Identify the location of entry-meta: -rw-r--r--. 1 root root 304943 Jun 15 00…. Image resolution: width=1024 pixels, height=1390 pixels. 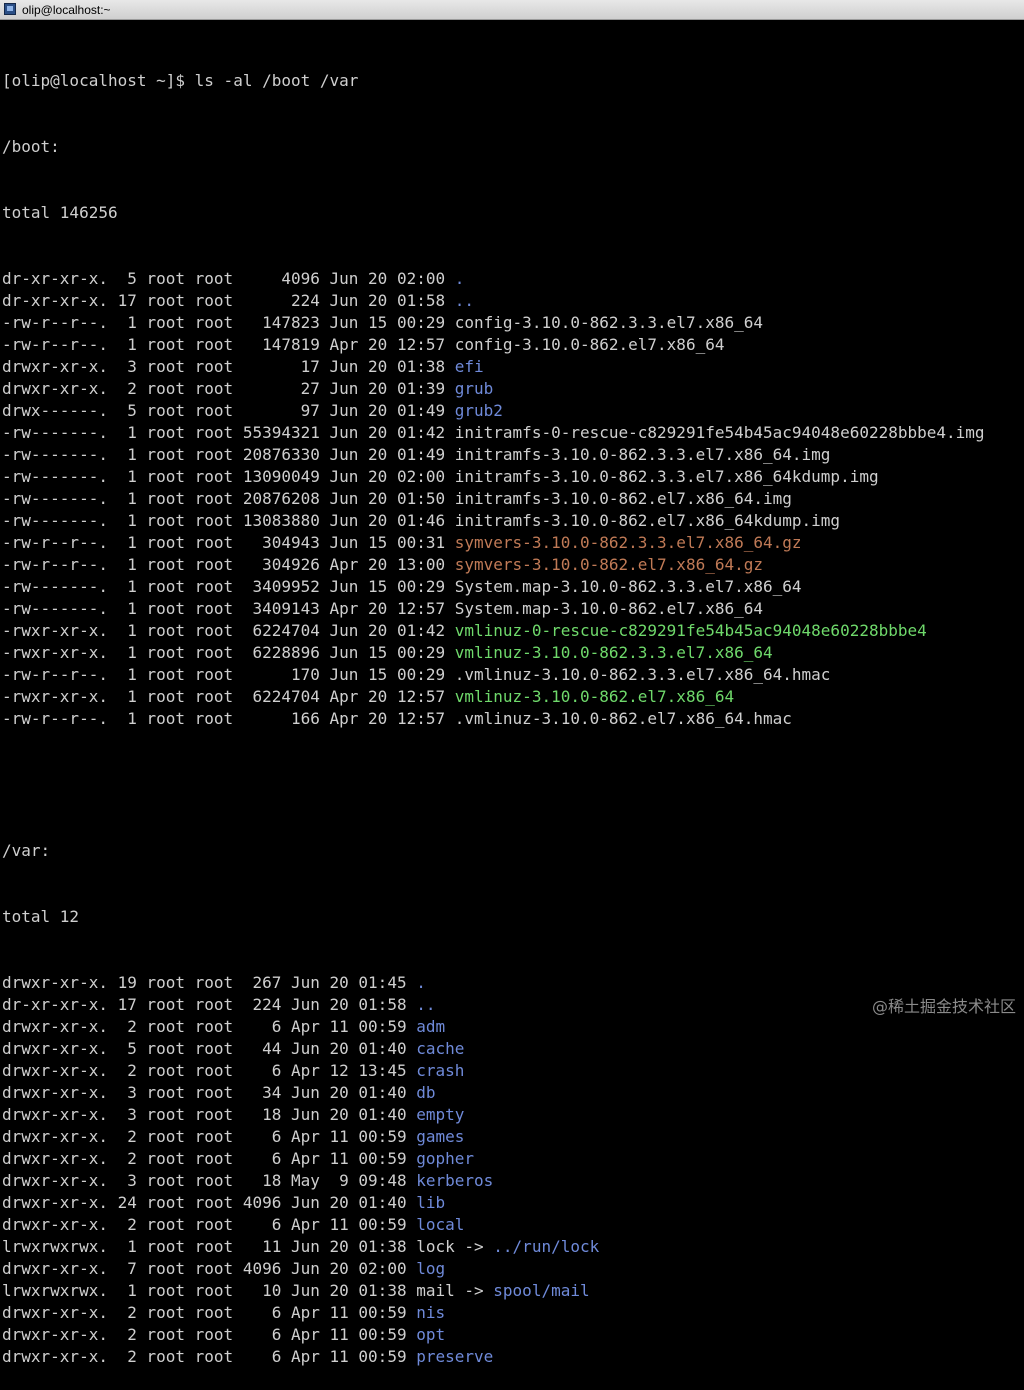
(228, 542).